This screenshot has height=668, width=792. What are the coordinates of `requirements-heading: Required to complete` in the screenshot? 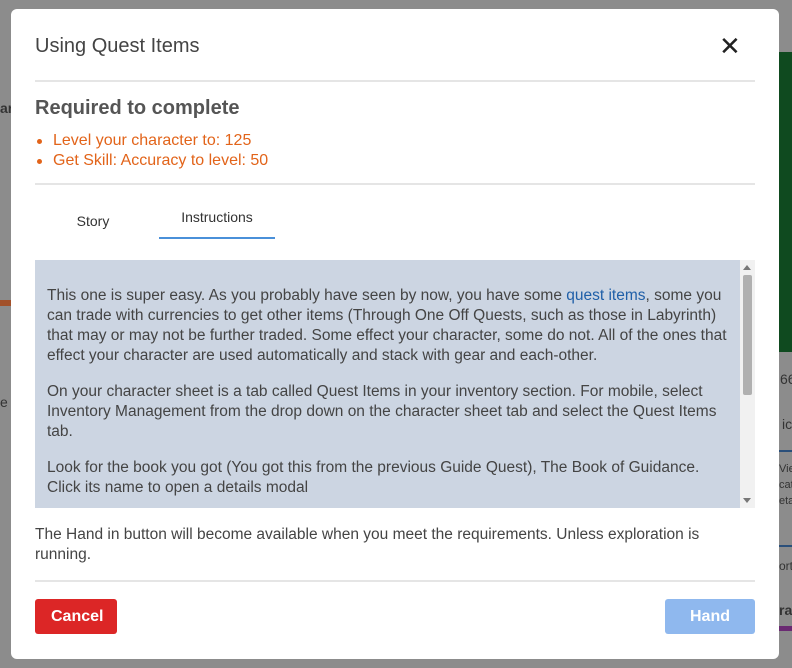 It's located at (137, 108).